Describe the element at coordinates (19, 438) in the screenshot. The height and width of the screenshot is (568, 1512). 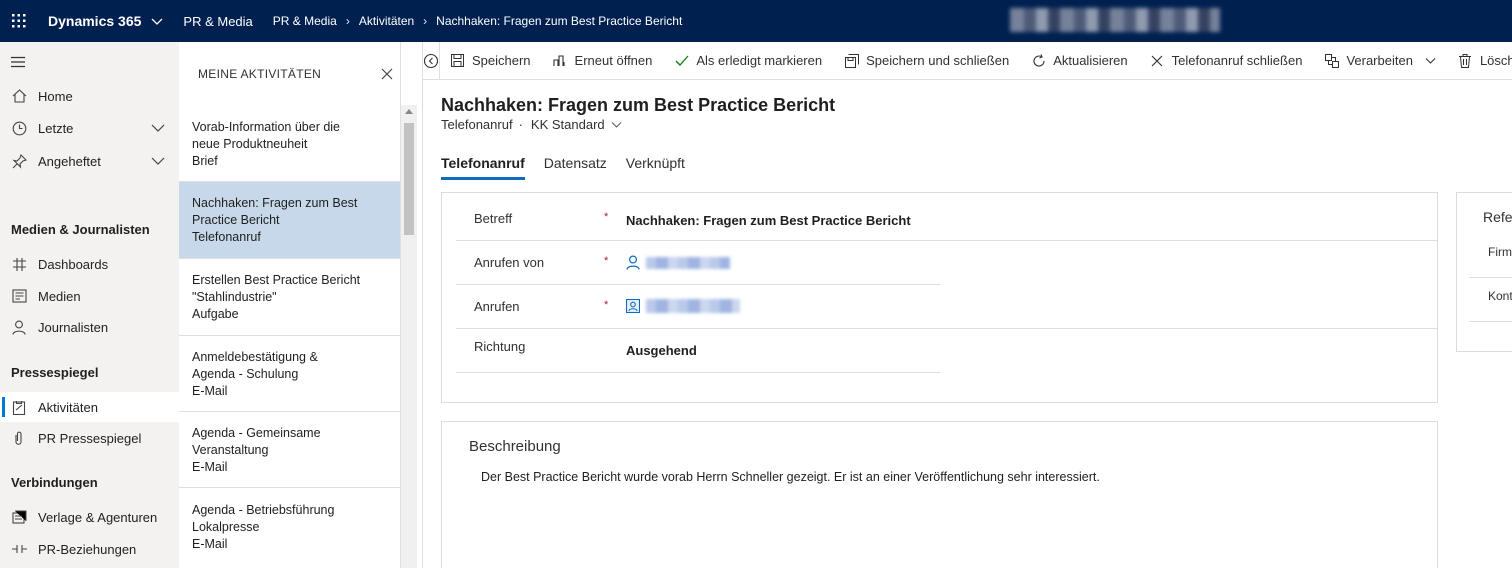
I see `attachment-icon` at that location.